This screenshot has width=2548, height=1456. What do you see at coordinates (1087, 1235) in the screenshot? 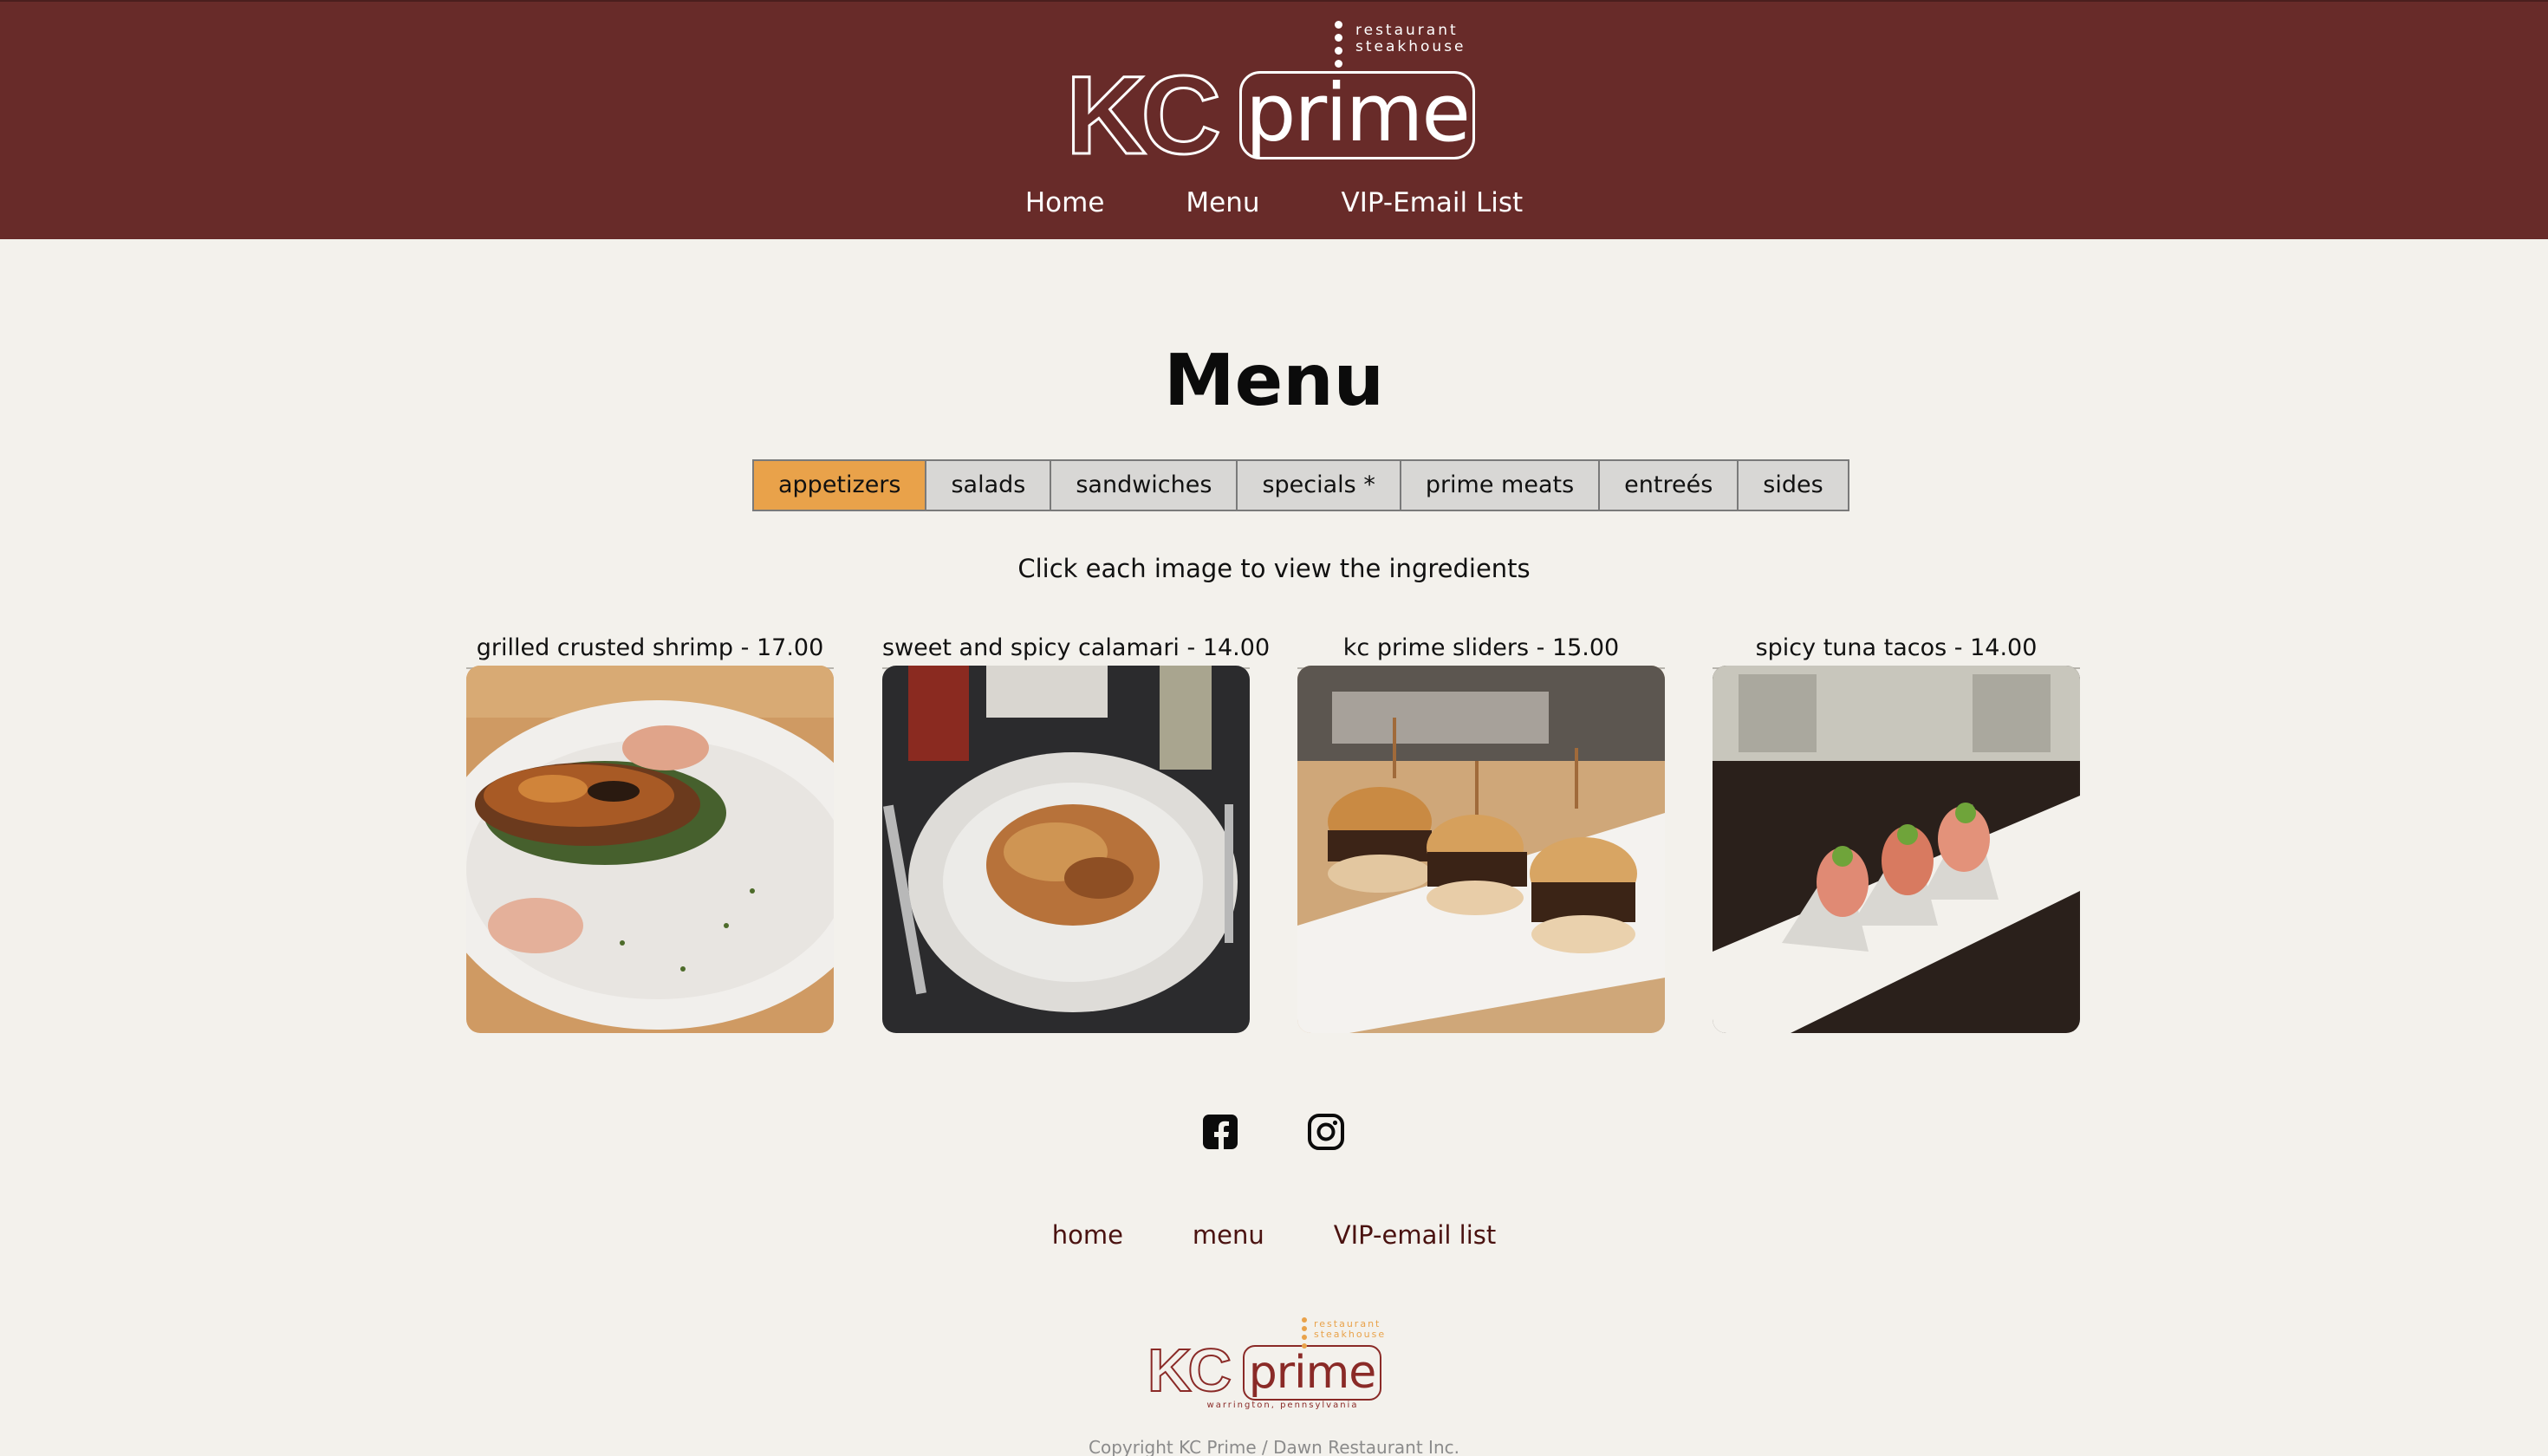
I see `footer-home-link: home` at bounding box center [1087, 1235].